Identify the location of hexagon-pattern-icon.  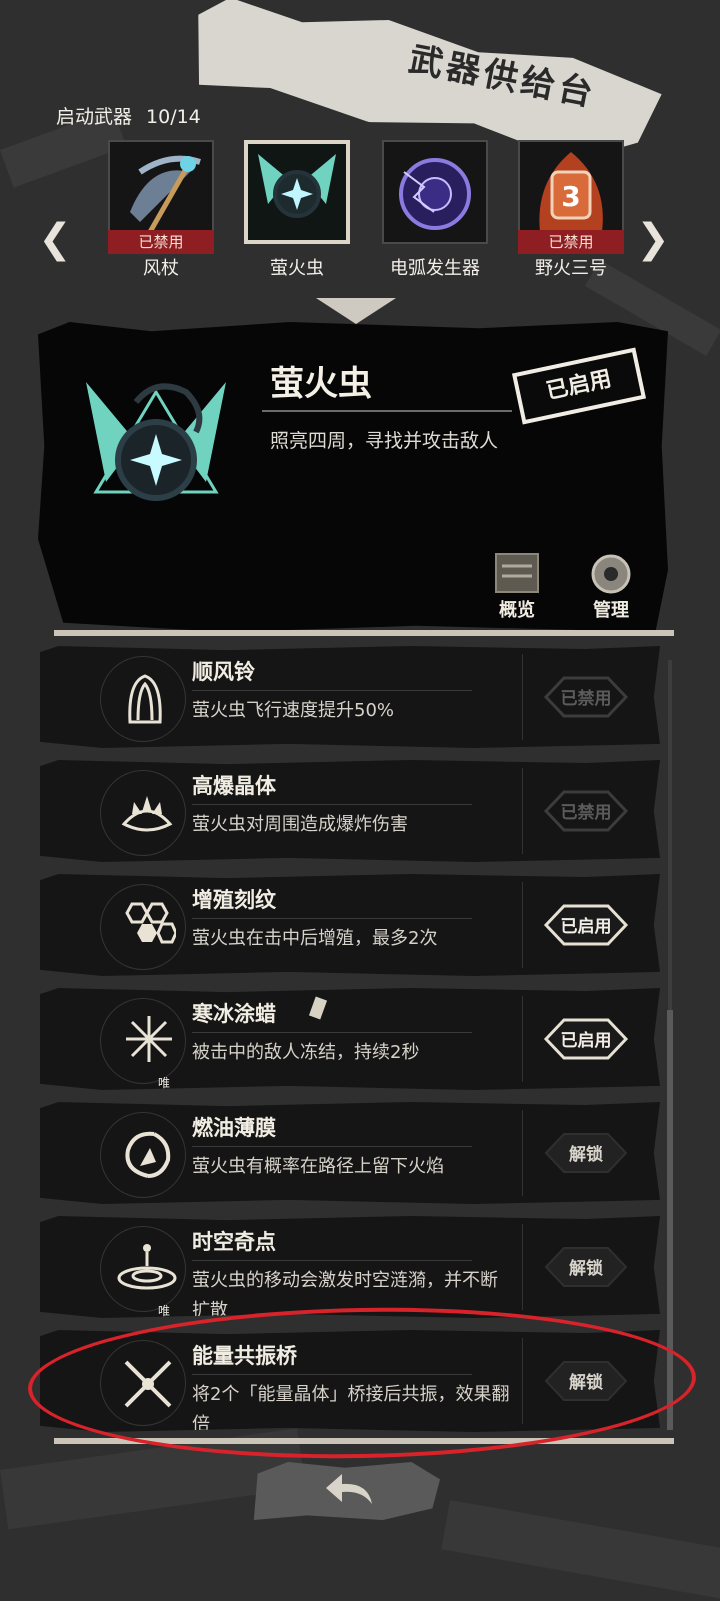
(150, 923).